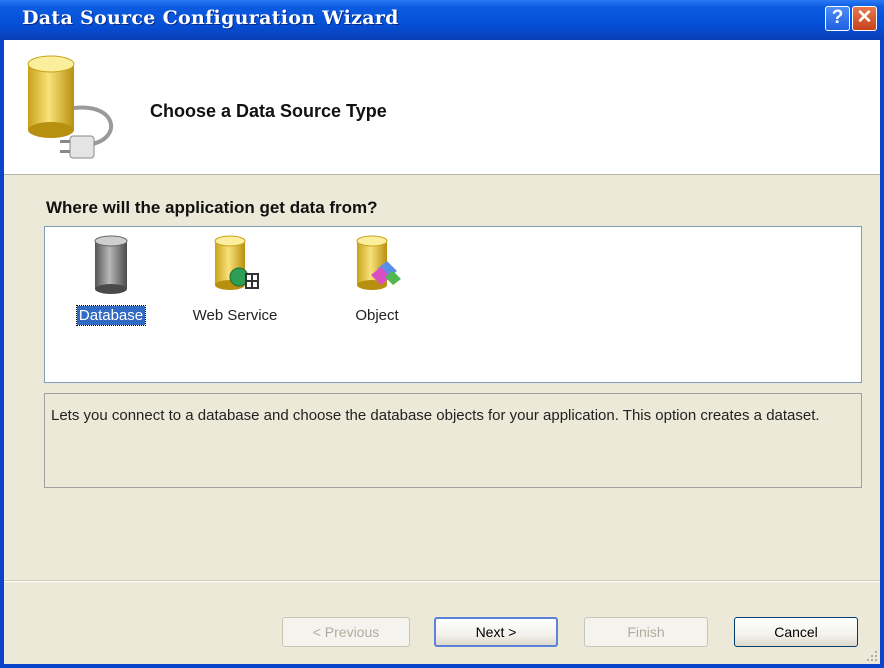 The image size is (884, 668). What do you see at coordinates (837, 18) in the screenshot?
I see `help-button: ?` at bounding box center [837, 18].